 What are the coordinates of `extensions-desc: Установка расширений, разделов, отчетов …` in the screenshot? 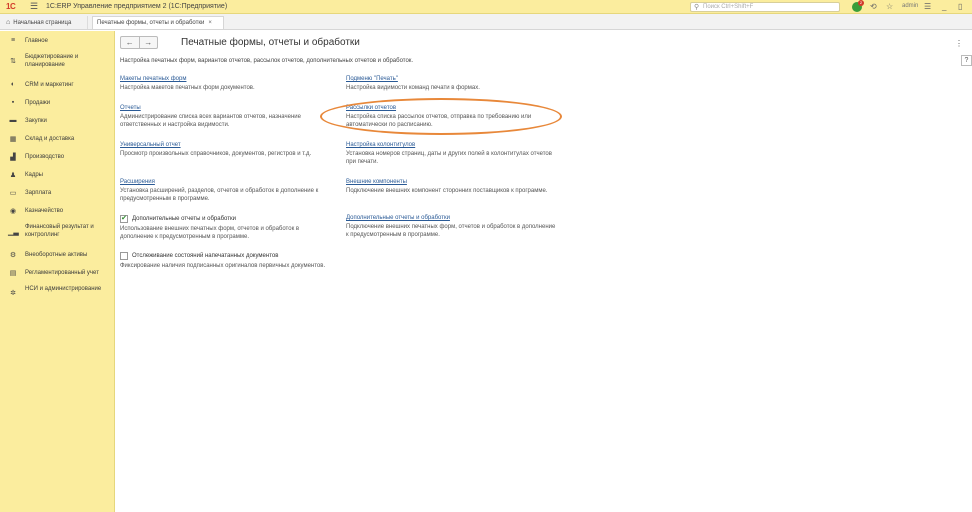 It's located at (219, 195).